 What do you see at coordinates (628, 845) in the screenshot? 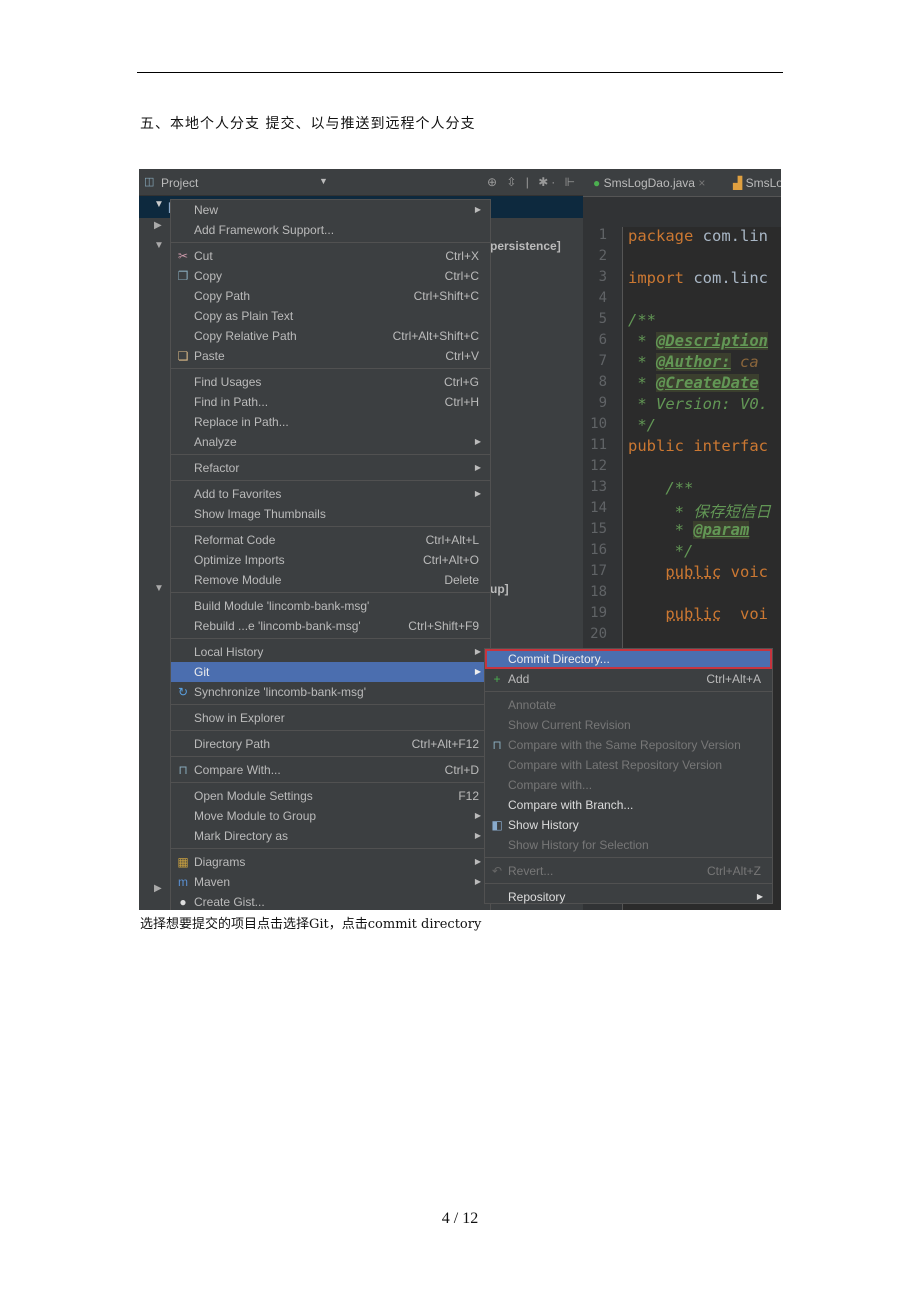
I see `menu-item-show-history-for-selection: Show History for Selection` at bounding box center [628, 845].